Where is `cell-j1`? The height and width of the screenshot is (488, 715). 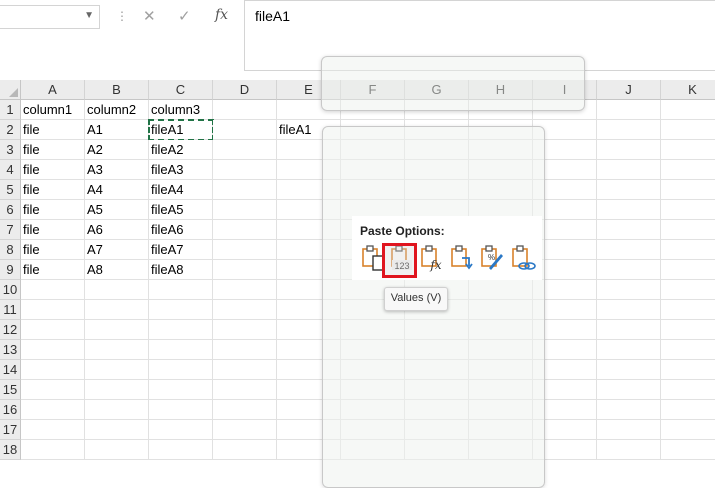
cell-j1 is located at coordinates (629, 110).